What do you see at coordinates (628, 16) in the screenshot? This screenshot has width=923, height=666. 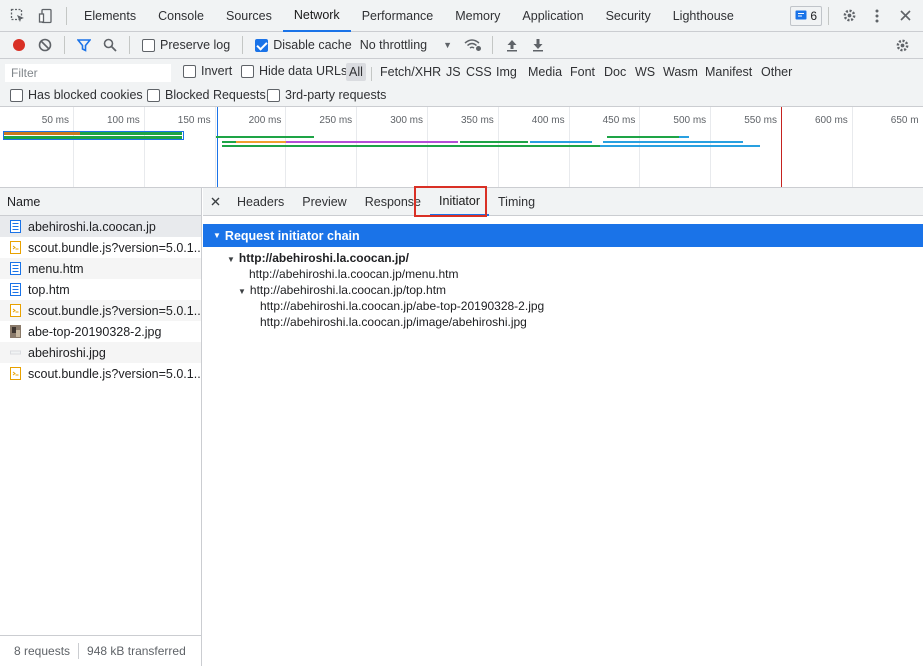 I see `tab-security: Security` at bounding box center [628, 16].